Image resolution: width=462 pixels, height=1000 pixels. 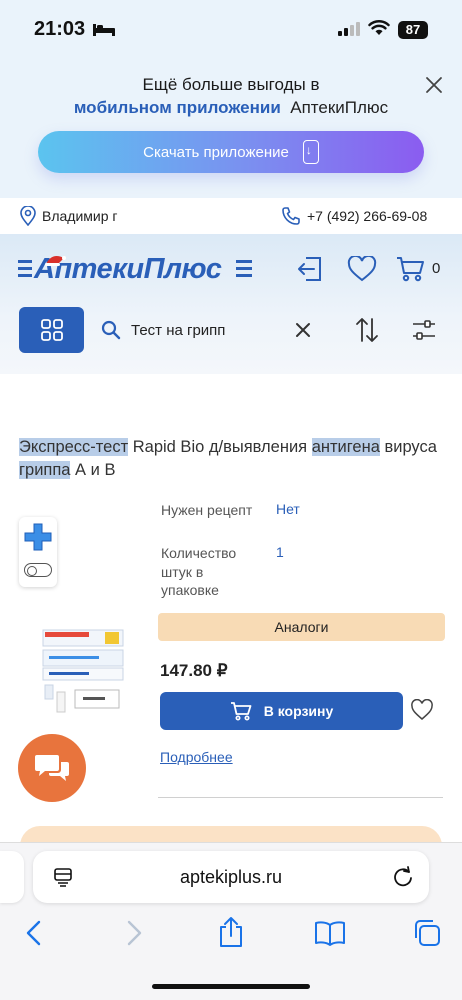 What do you see at coordinates (349, 29) in the screenshot?
I see `cellular-signal-icon` at bounding box center [349, 29].